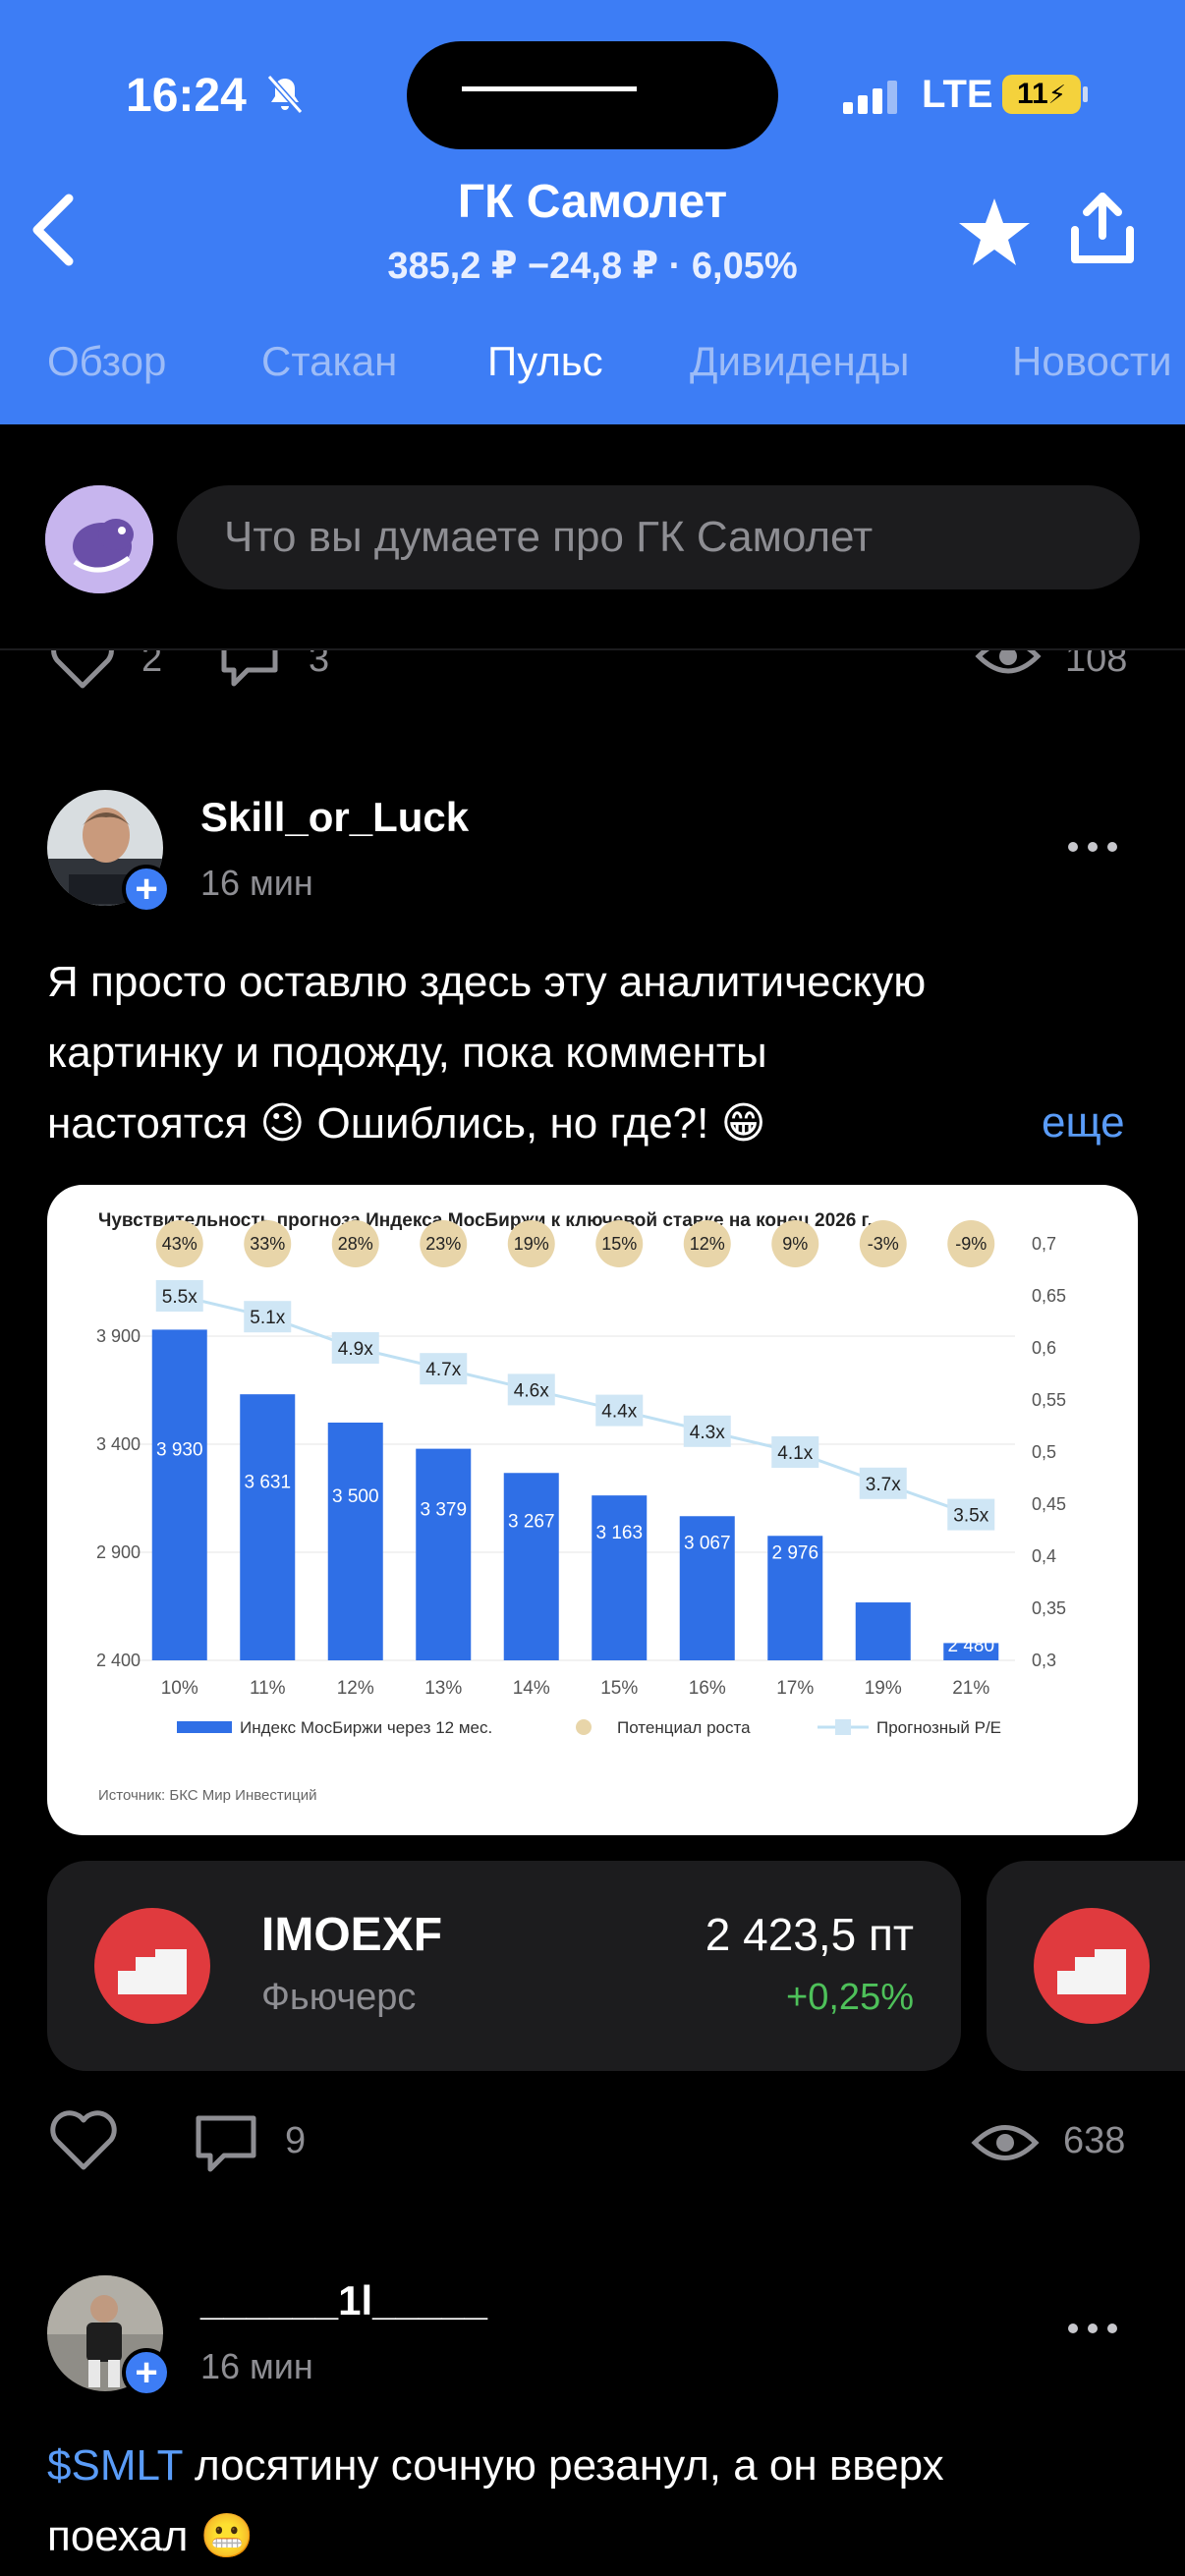 The width and height of the screenshot is (1185, 2576). Describe the element at coordinates (939, 1727) in the screenshot. I see `legend-label: Прогнозный P/E` at that location.